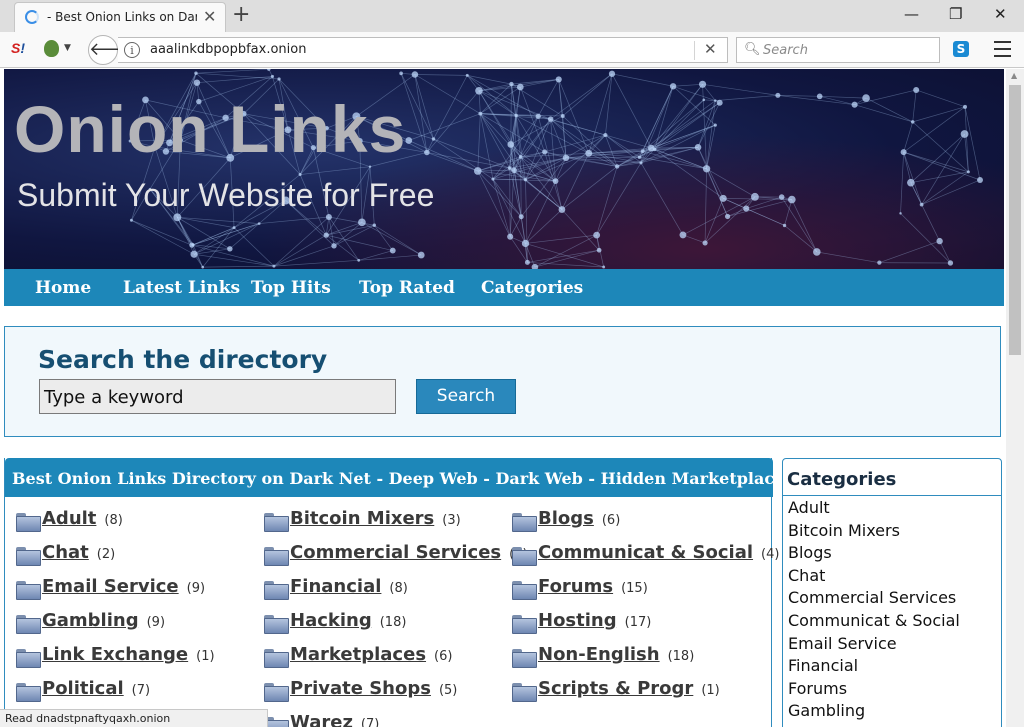 The height and width of the screenshot is (727, 1024). What do you see at coordinates (593, 586) in the screenshot?
I see `category-link: Forums (15)` at bounding box center [593, 586].